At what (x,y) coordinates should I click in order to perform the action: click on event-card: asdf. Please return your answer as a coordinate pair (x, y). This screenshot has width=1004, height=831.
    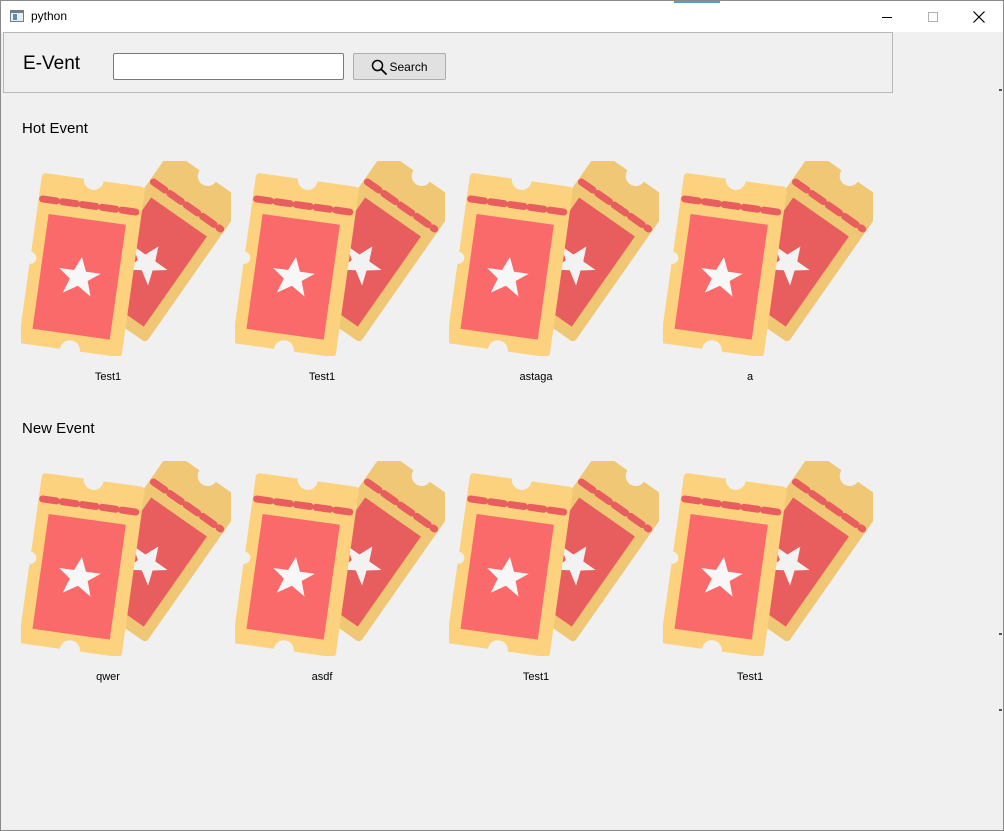
    Looking at the image, I should click on (322, 577).